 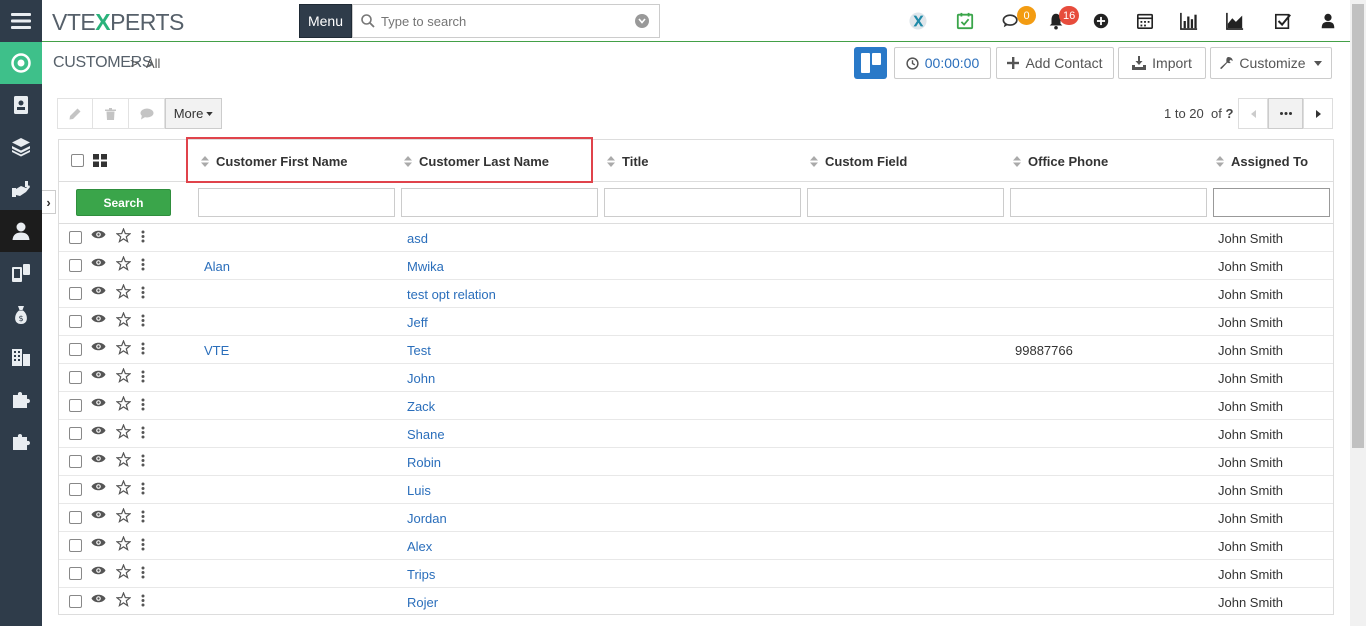 What do you see at coordinates (506, 21) in the screenshot?
I see `search-input` at bounding box center [506, 21].